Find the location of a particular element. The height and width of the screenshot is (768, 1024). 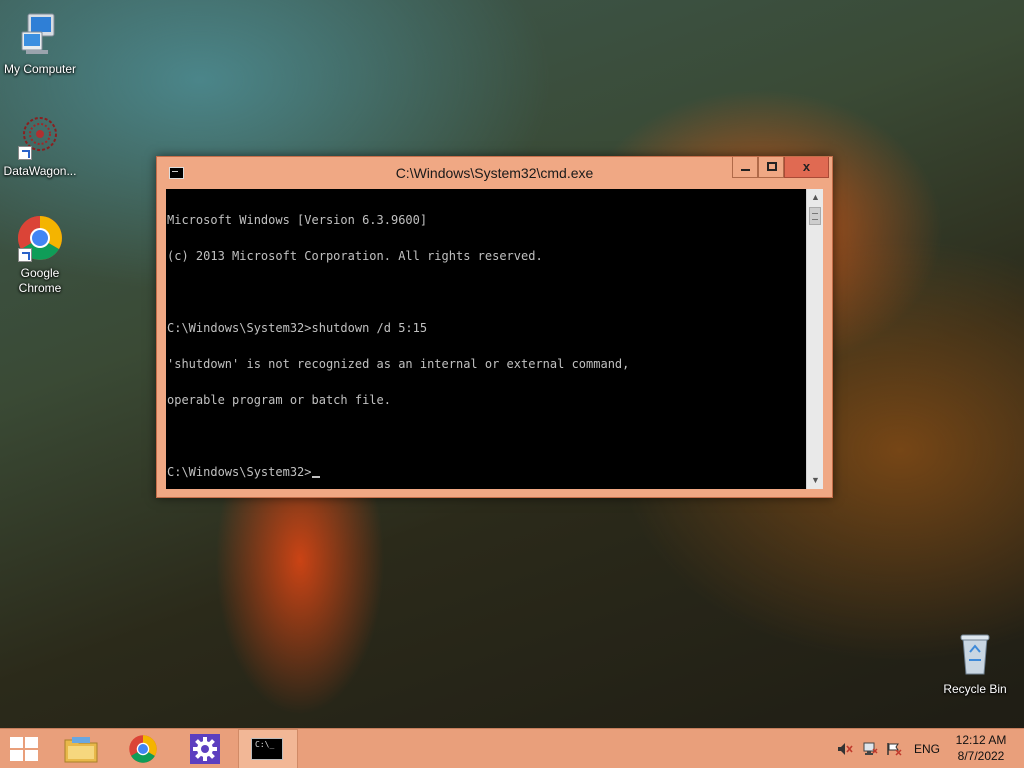

settings-icon is located at coordinates (205, 749).